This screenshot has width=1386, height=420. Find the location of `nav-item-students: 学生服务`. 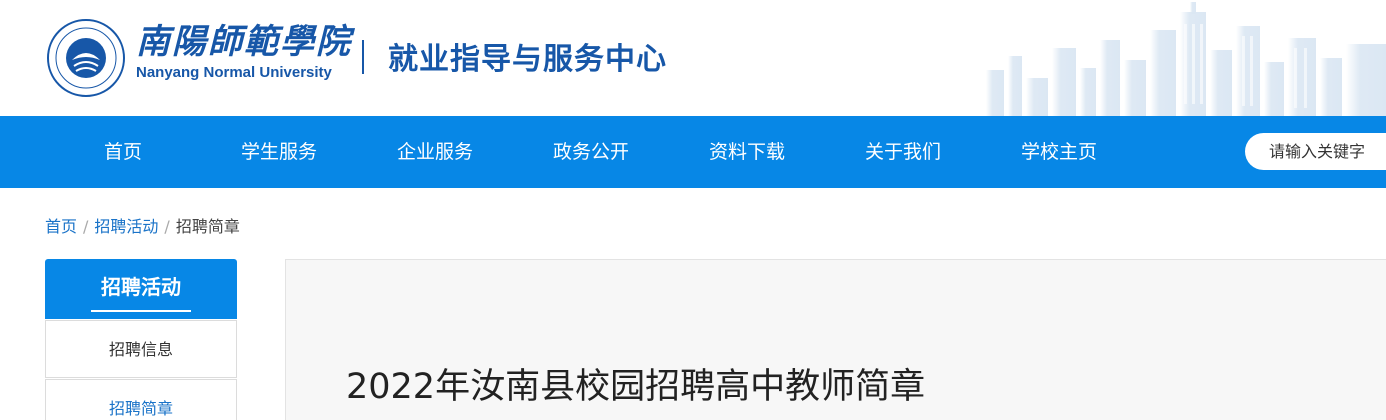

nav-item-students: 学生服务 is located at coordinates (279, 152).